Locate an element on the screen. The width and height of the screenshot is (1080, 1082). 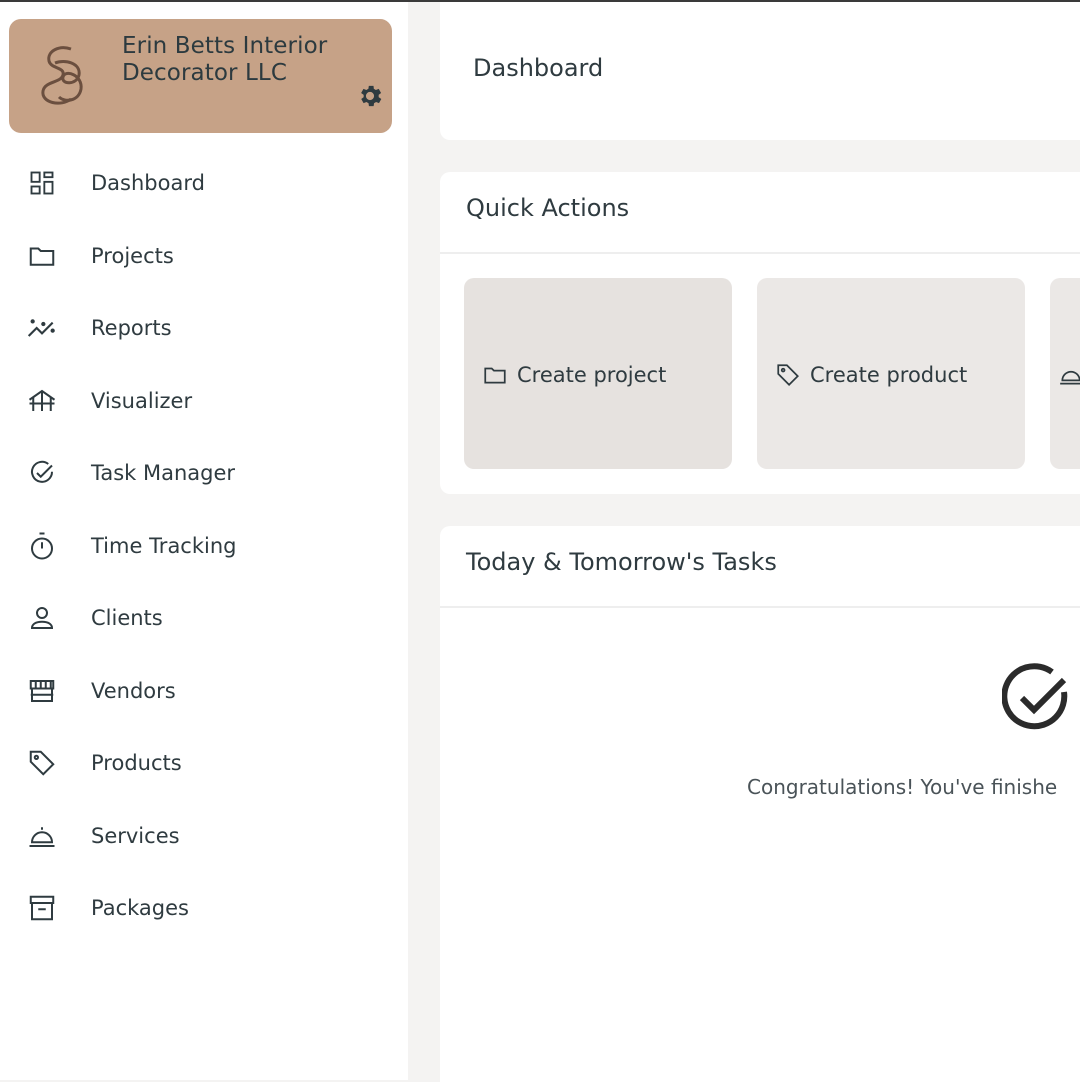
eb-monogram-icon is located at coordinates (62, 75).